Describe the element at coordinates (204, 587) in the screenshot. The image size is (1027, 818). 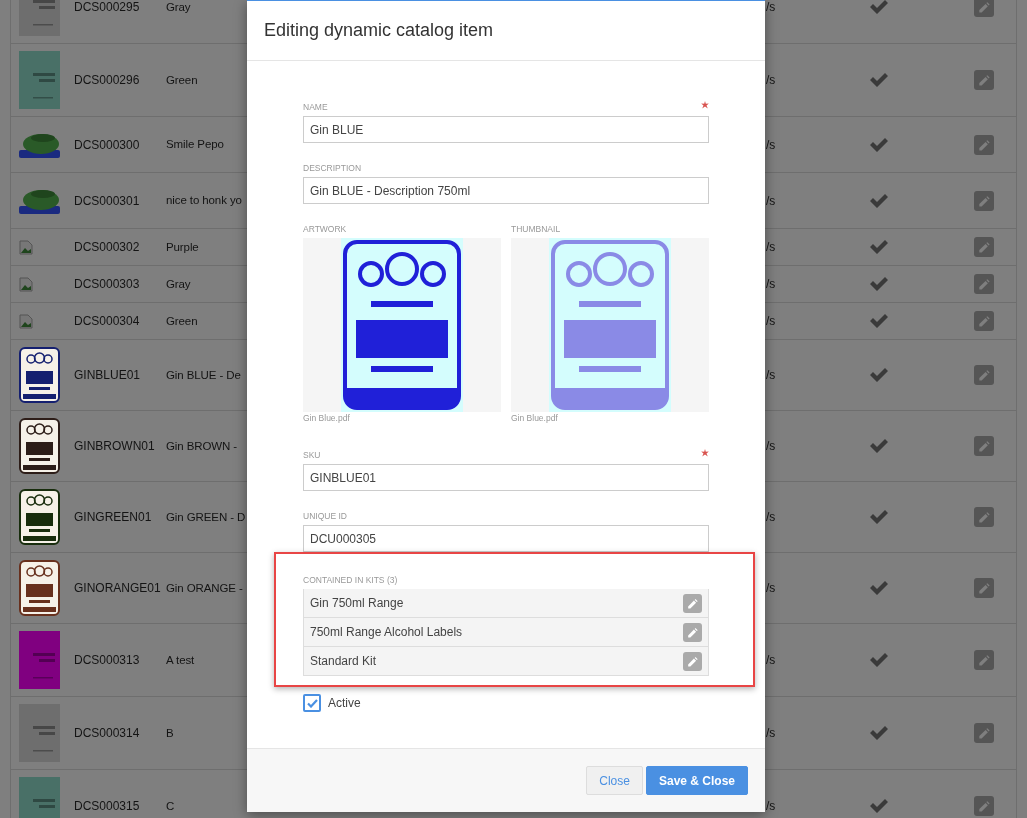
I see `item-name: Gin ORANGE -` at that location.